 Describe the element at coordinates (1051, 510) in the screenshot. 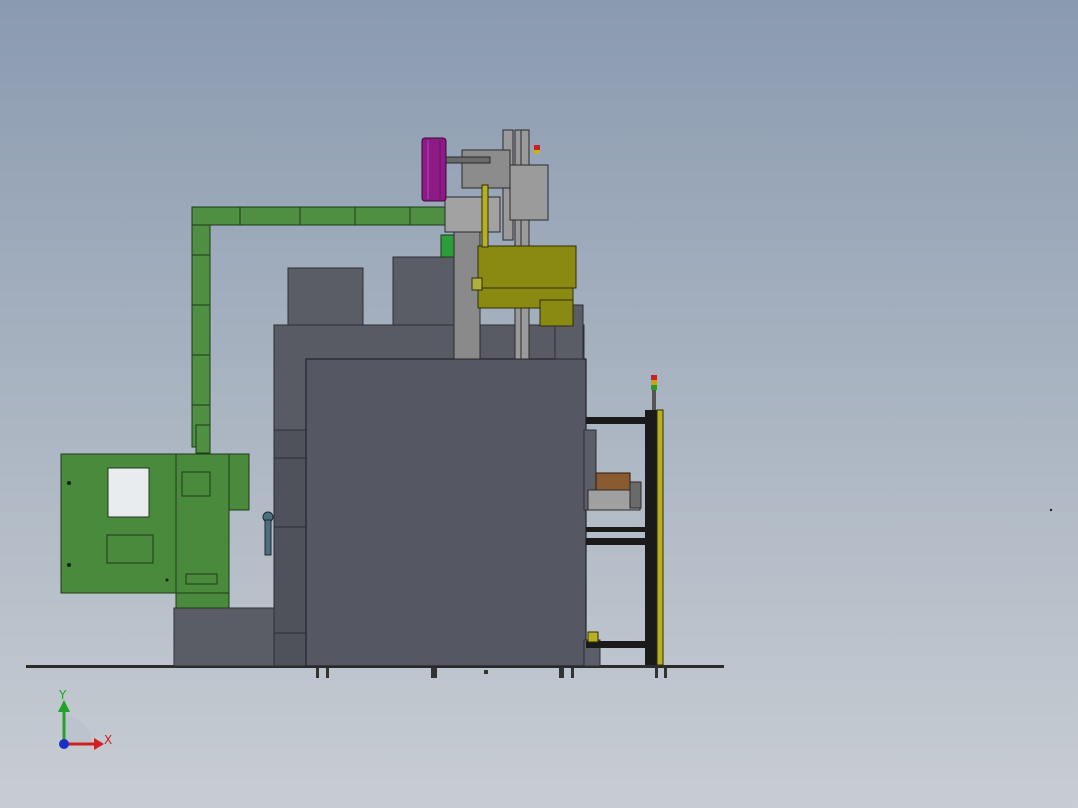

I see `stray-point` at that location.